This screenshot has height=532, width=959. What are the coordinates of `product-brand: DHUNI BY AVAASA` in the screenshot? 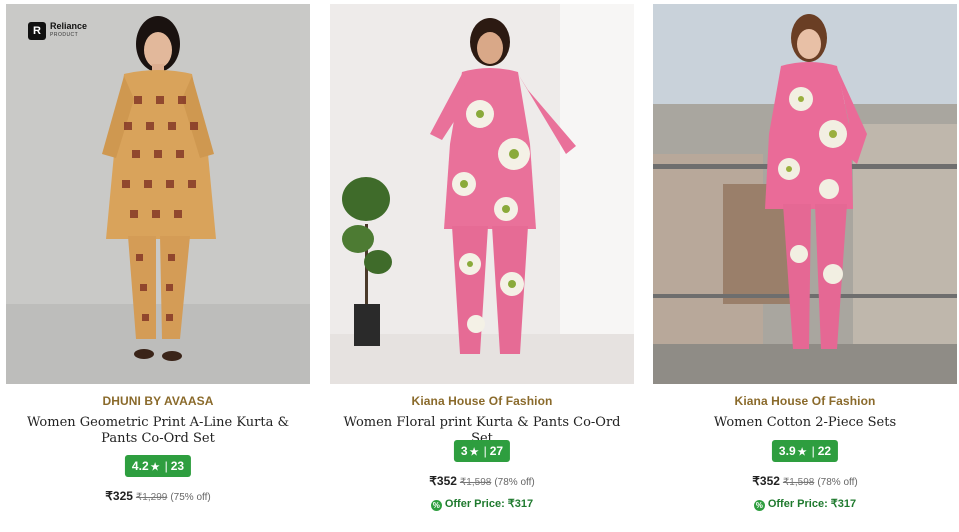 It's located at (158, 401).